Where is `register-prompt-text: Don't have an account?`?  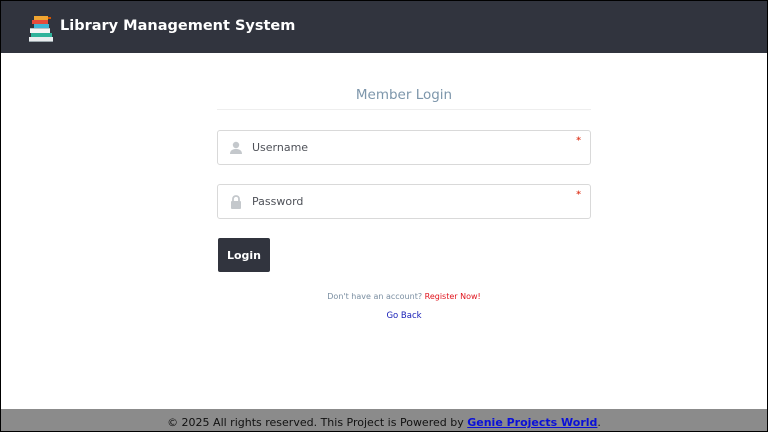
register-prompt-text: Don't have an account? is located at coordinates (375, 296).